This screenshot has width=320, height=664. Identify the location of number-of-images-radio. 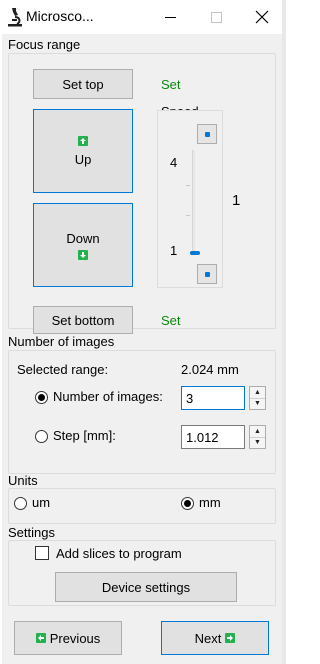
(41, 397).